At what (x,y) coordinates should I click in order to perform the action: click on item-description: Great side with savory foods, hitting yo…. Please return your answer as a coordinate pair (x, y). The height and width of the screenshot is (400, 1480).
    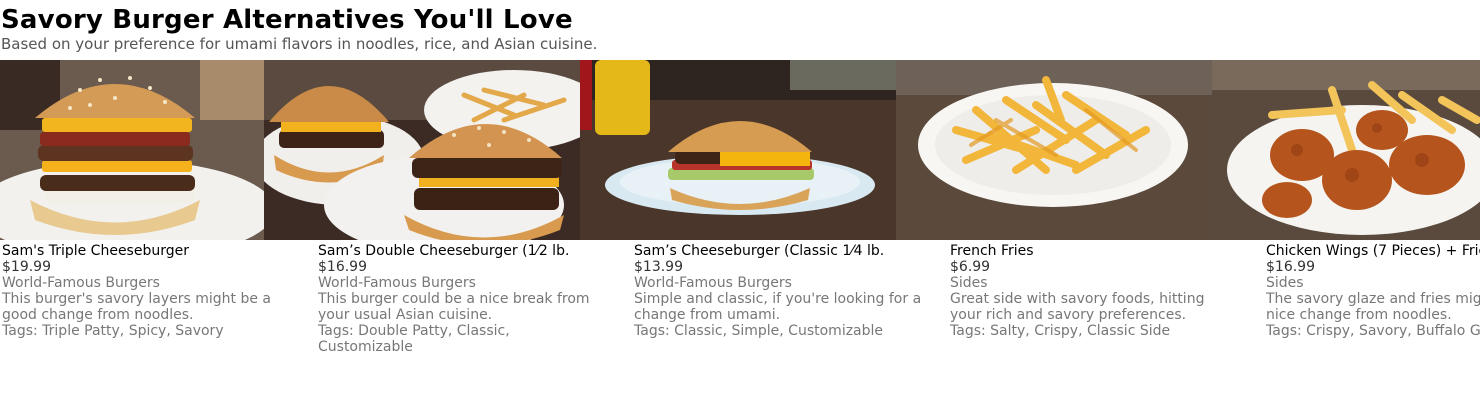
    Looking at the image, I should click on (1077, 307).